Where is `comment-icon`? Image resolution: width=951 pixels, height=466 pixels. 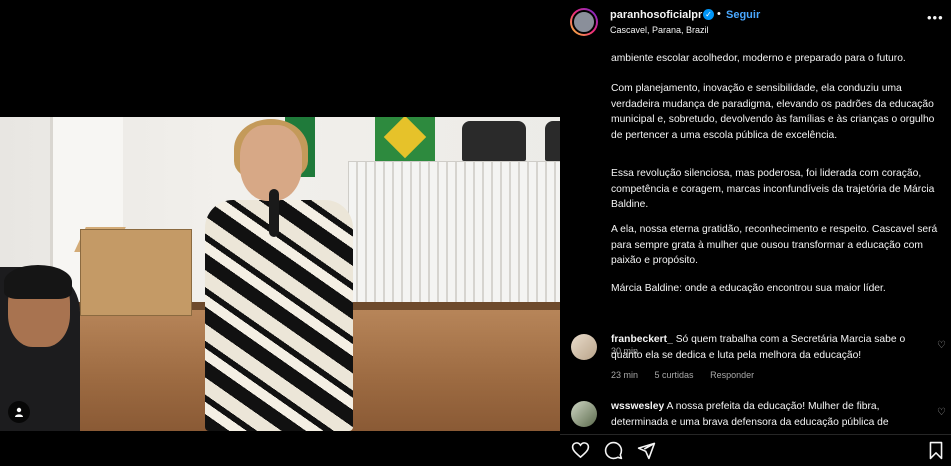
comment-icon is located at coordinates (613, 450).